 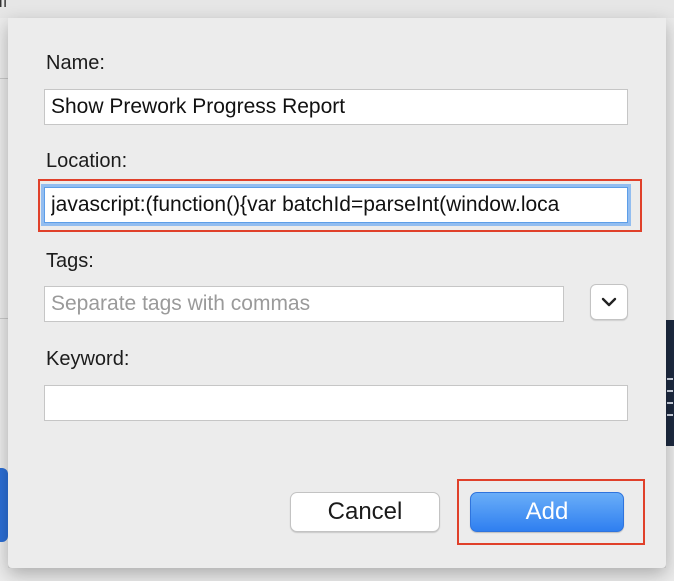 I want to click on tags-dropdown-button, so click(x=609, y=302).